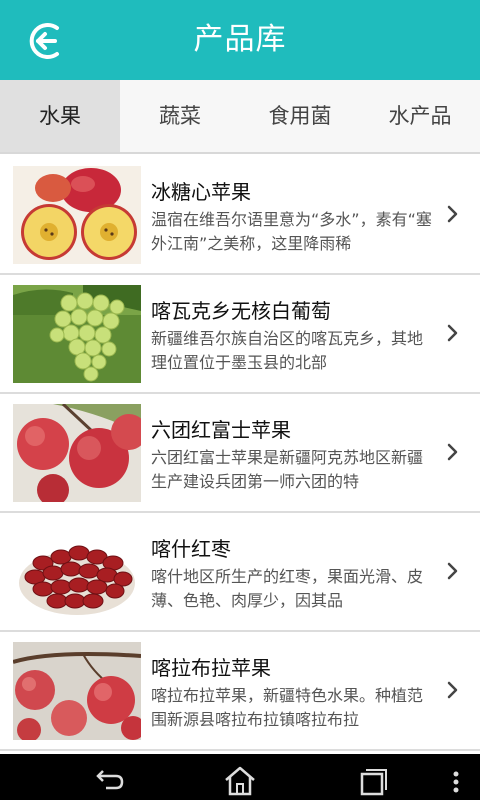 The height and width of the screenshot is (800, 480). What do you see at coordinates (77, 215) in the screenshot?
I see `product-image-apple-halves` at bounding box center [77, 215].